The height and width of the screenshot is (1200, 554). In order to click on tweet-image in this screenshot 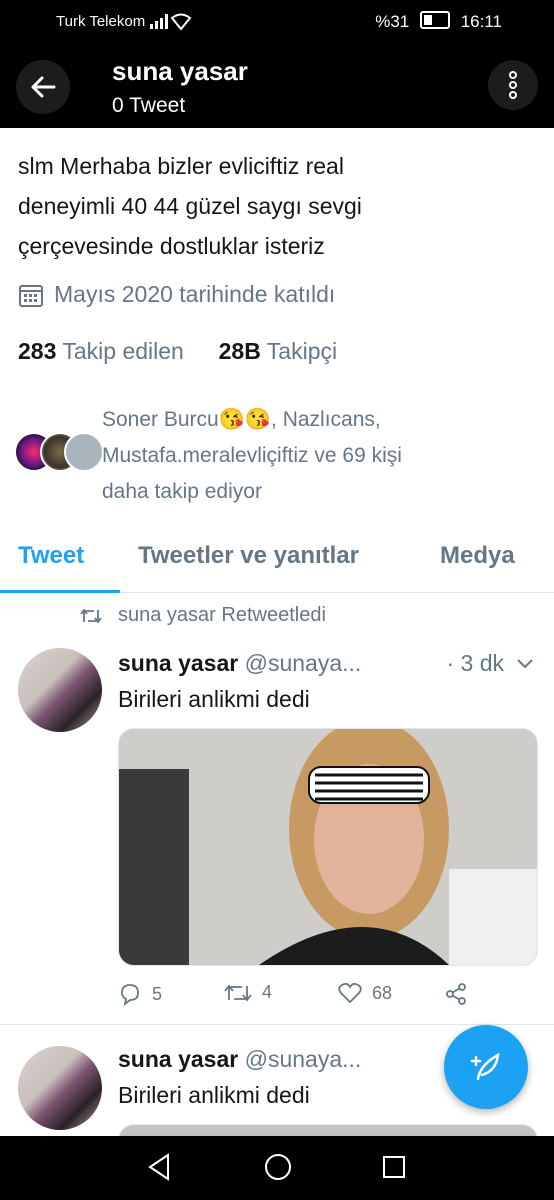, I will do `click(328, 1130)`.